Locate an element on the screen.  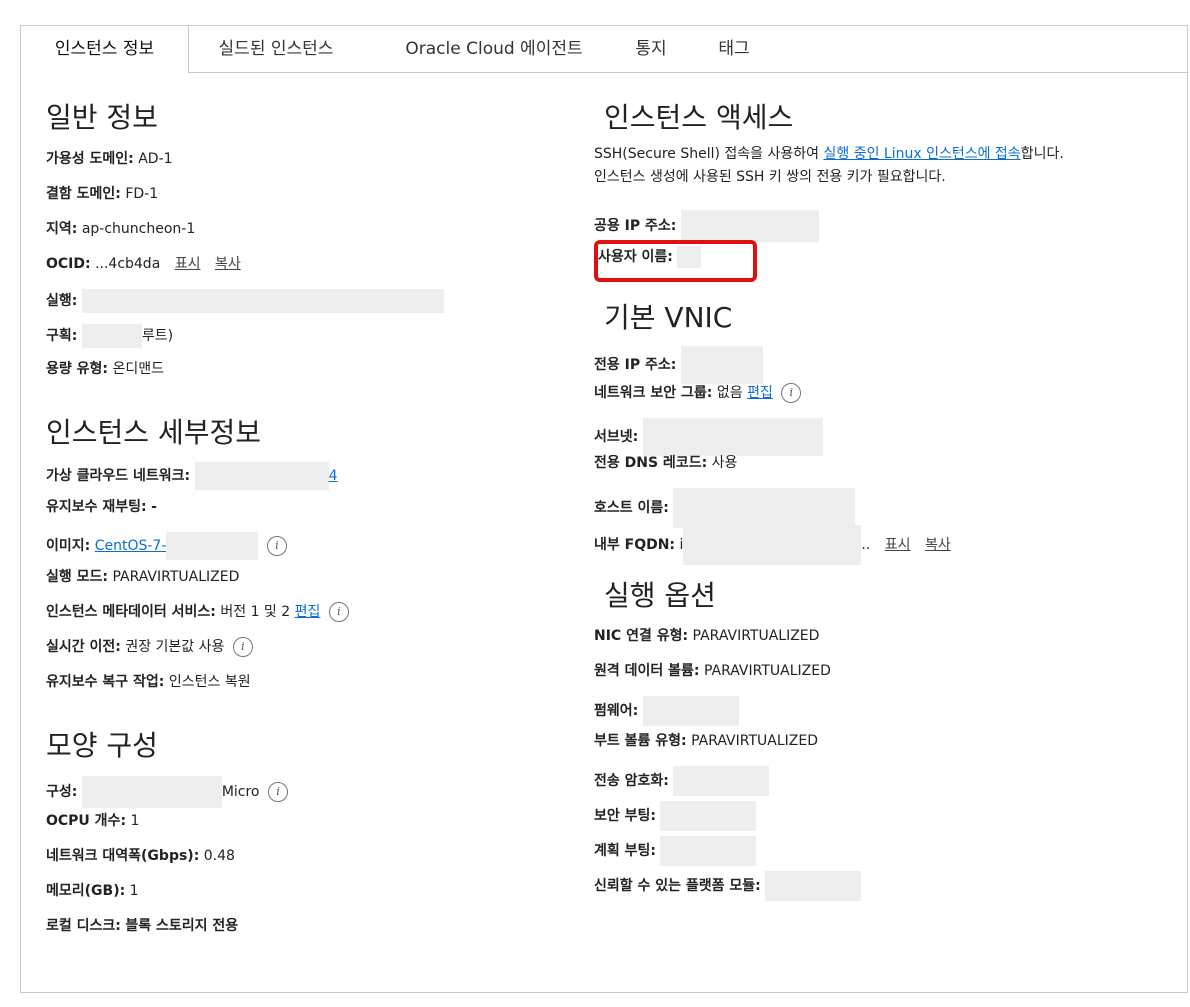
vcn-link: 4 is located at coordinates (333, 476).